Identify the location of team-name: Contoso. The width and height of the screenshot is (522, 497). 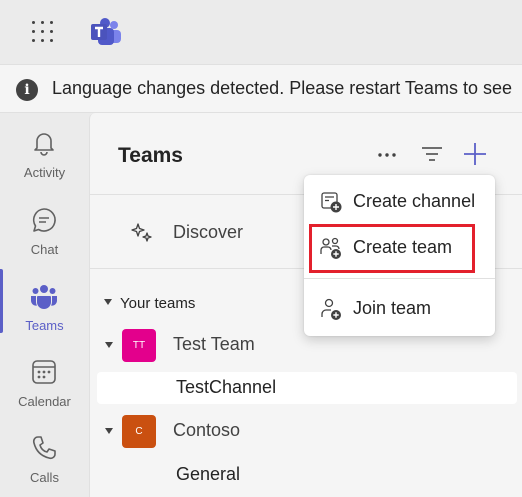
(207, 430).